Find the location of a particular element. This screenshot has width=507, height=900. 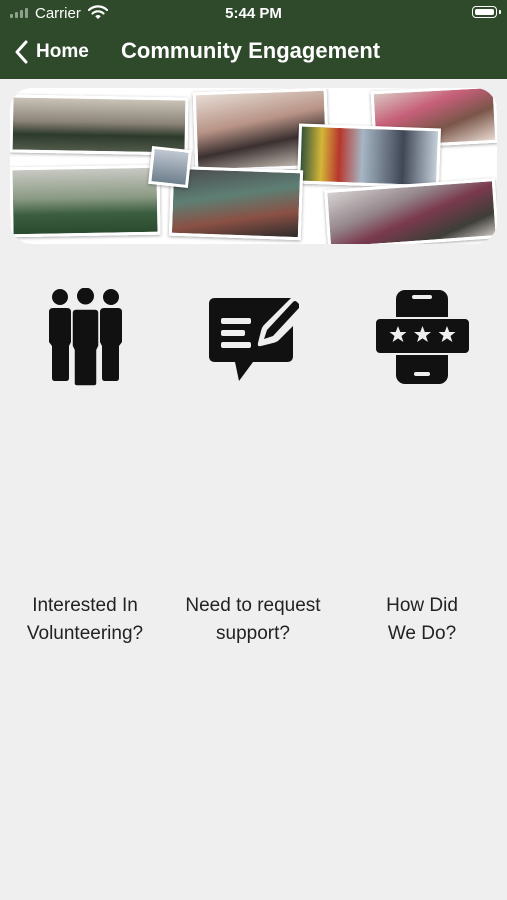

edit-message-icon is located at coordinates (253, 337).